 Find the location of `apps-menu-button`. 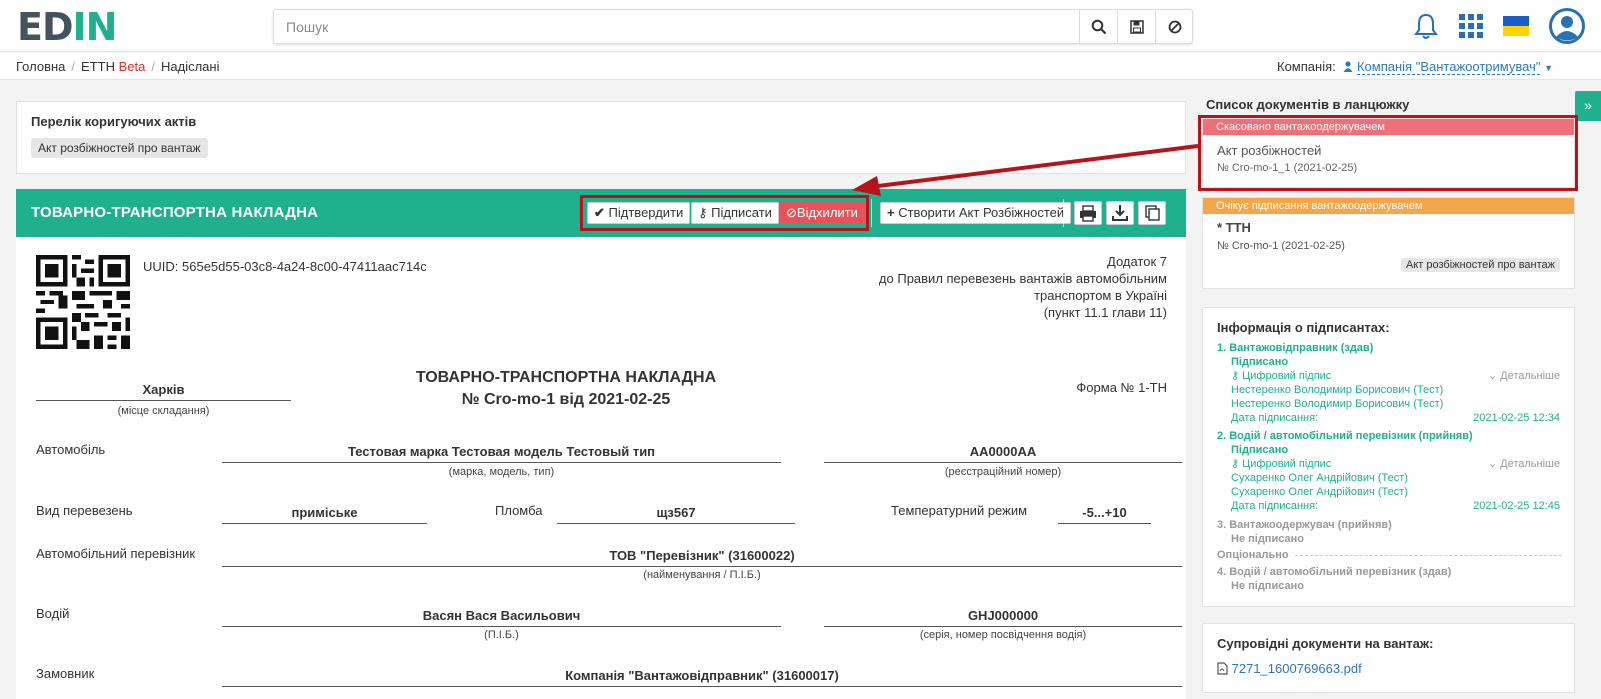

apps-menu-button is located at coordinates (1471, 26).